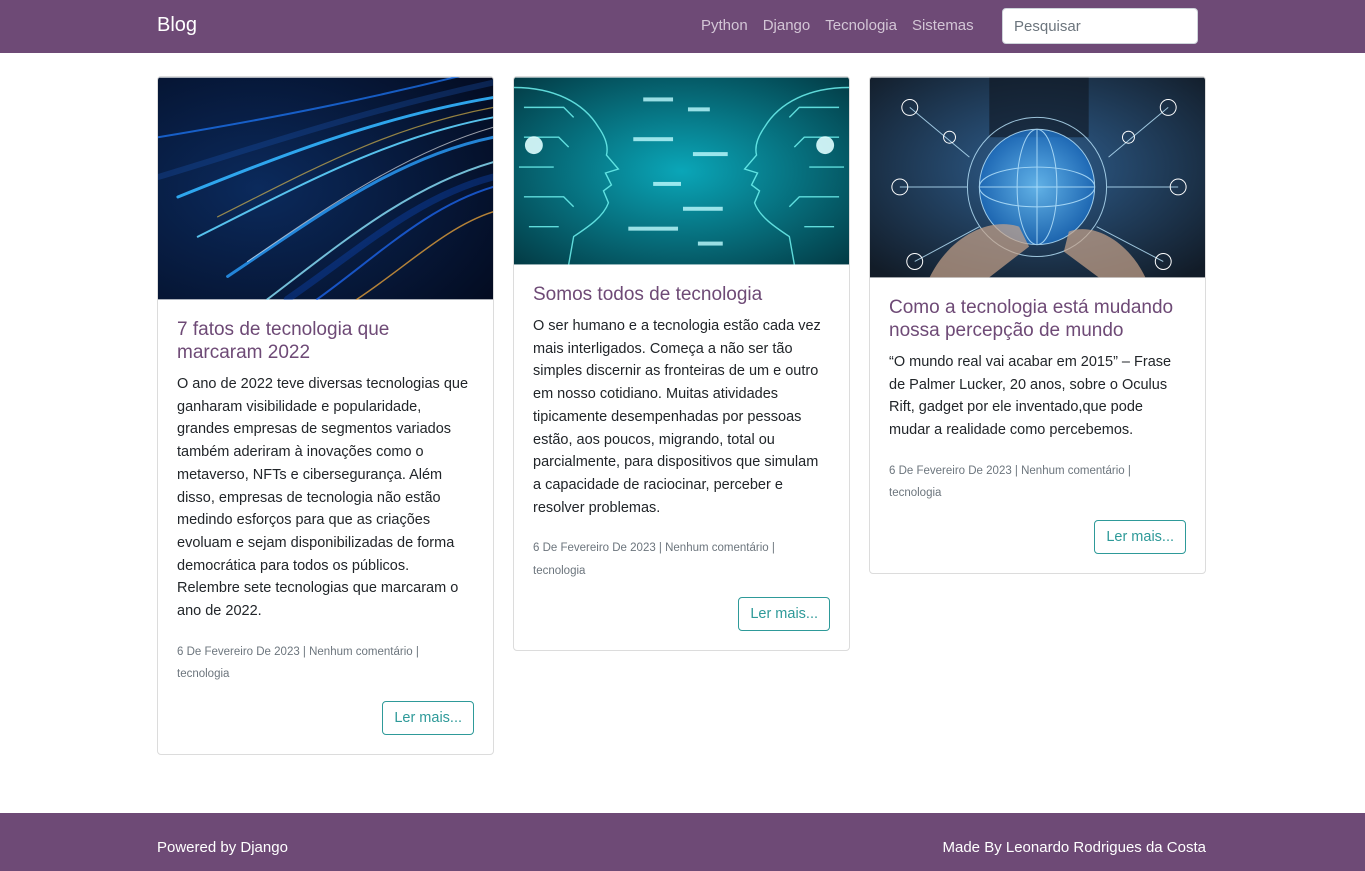 The image size is (1365, 871). Describe the element at coordinates (682, 26) in the screenshot. I see `top-navbar: Blog Python Django Tecnologia Sistemas` at that location.